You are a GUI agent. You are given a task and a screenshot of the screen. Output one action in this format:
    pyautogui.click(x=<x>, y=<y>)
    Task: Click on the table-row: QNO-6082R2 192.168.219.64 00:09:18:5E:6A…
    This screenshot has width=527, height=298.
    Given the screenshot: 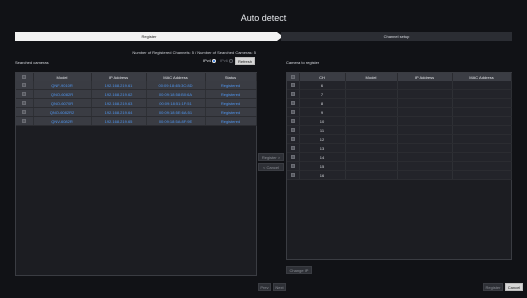 What is the action you would take?
    pyautogui.click(x=136, y=112)
    